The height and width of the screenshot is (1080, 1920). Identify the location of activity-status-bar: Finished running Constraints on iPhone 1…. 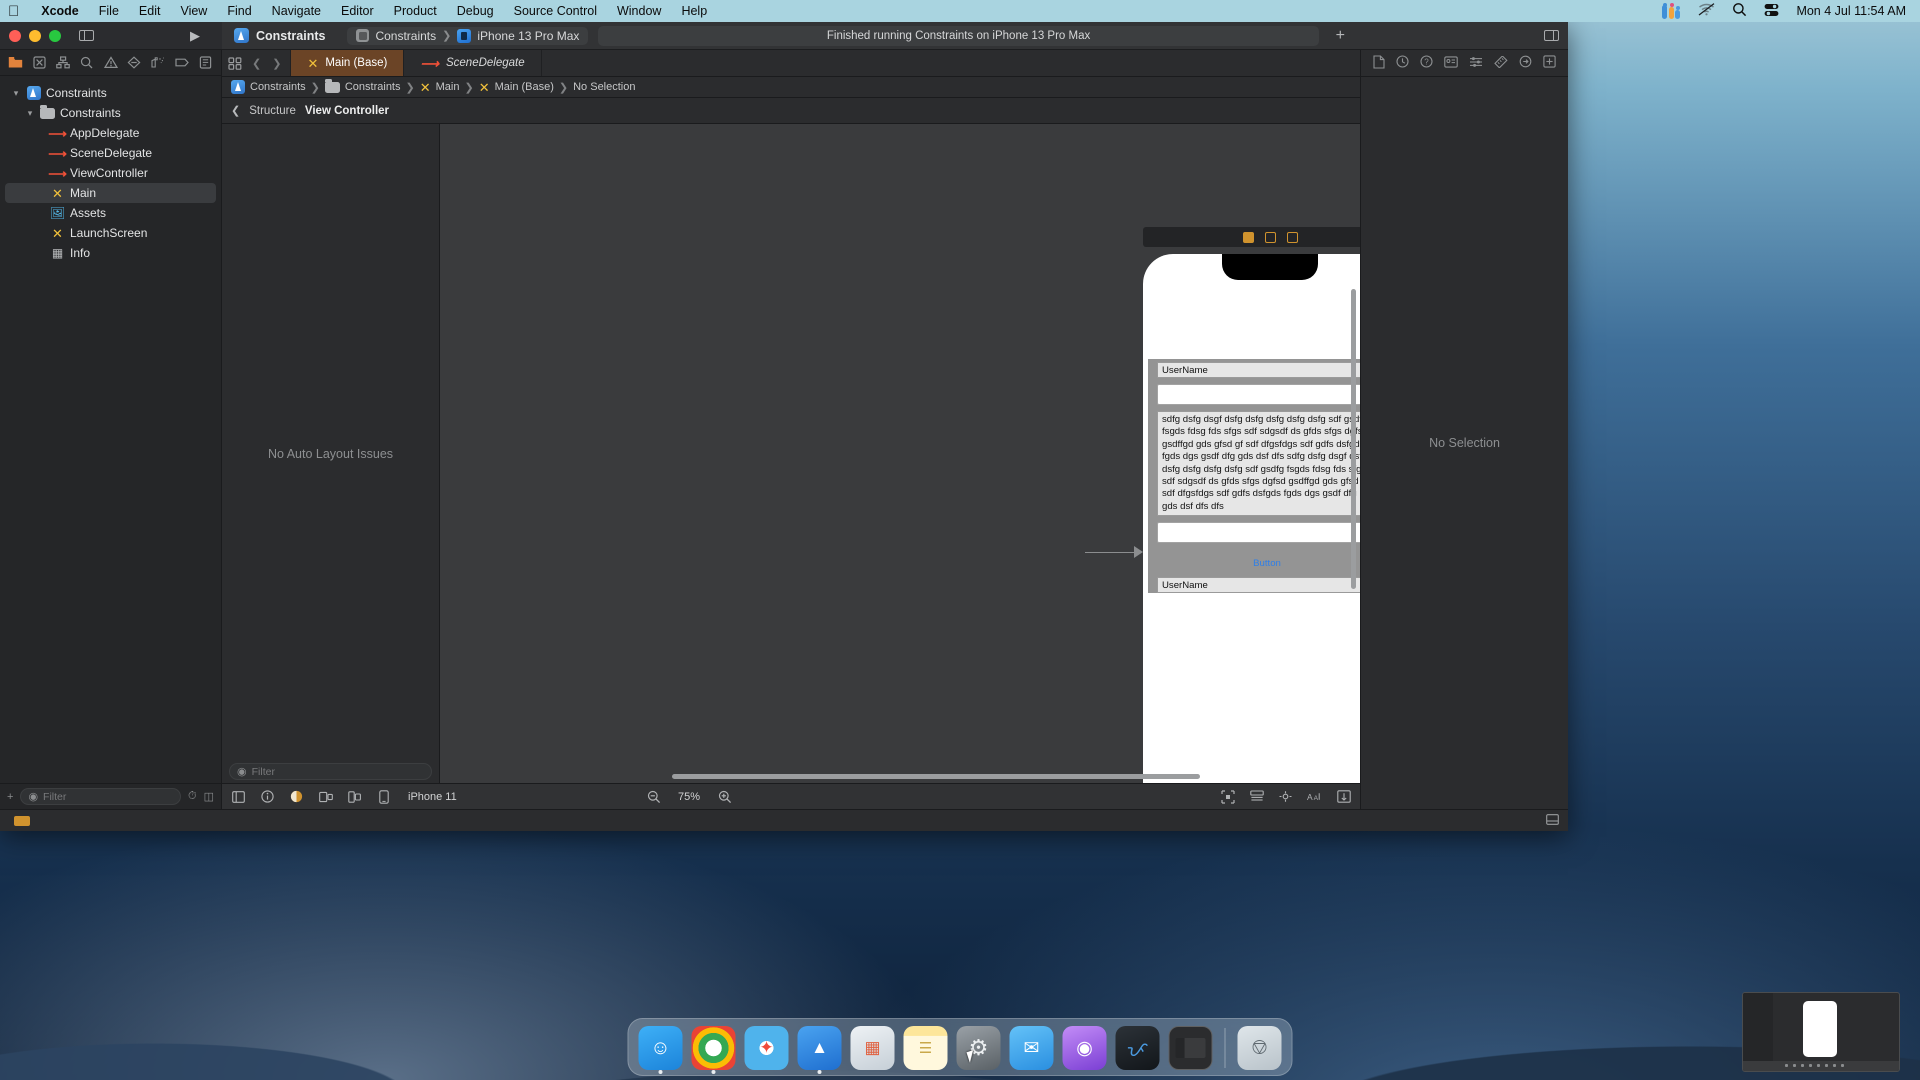
(958, 35).